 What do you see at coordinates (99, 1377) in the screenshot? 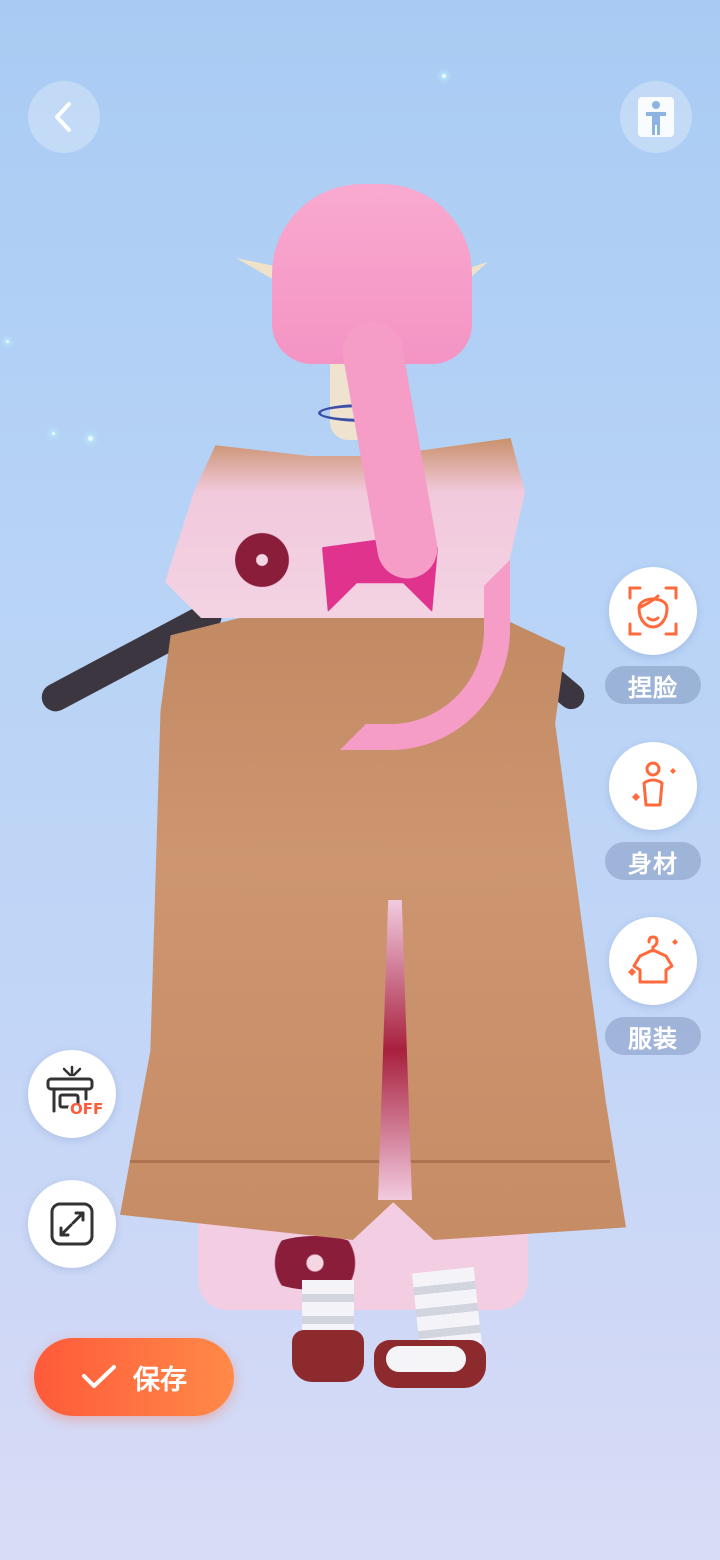
I see `check-icon` at bounding box center [99, 1377].